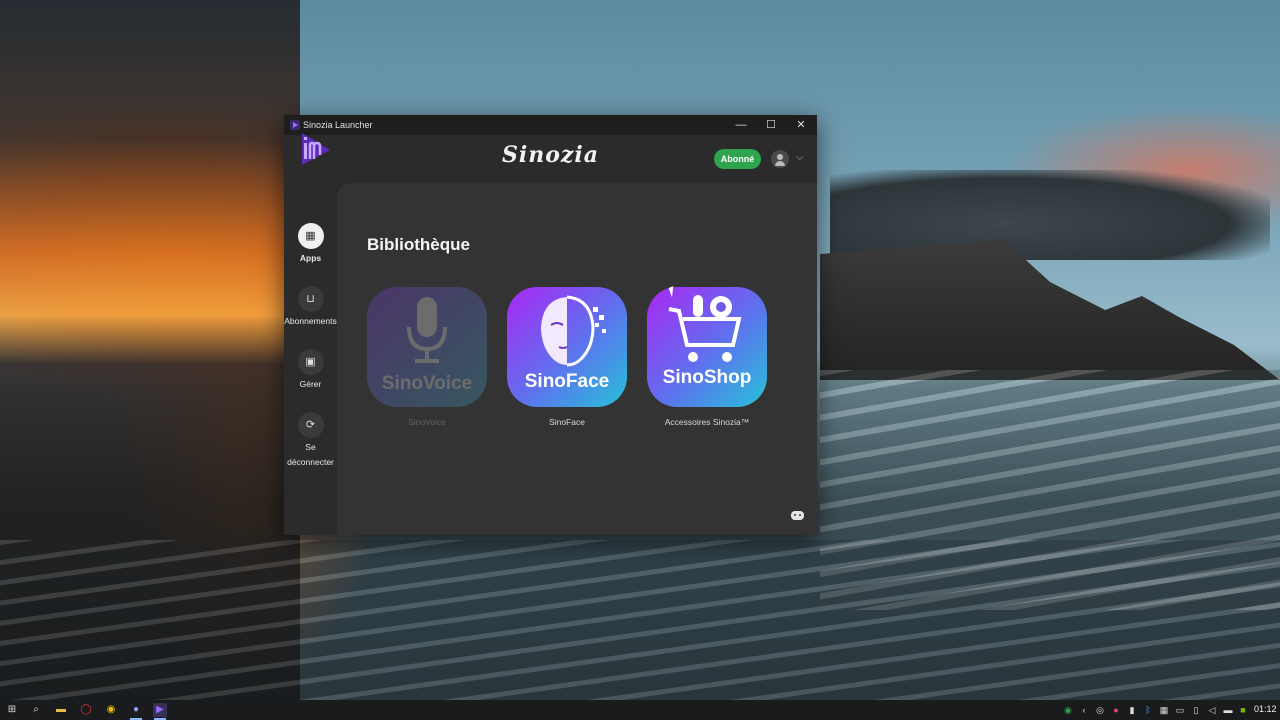 This screenshot has width=1280, height=720. I want to click on wallet-icon: ▣, so click(310, 362).